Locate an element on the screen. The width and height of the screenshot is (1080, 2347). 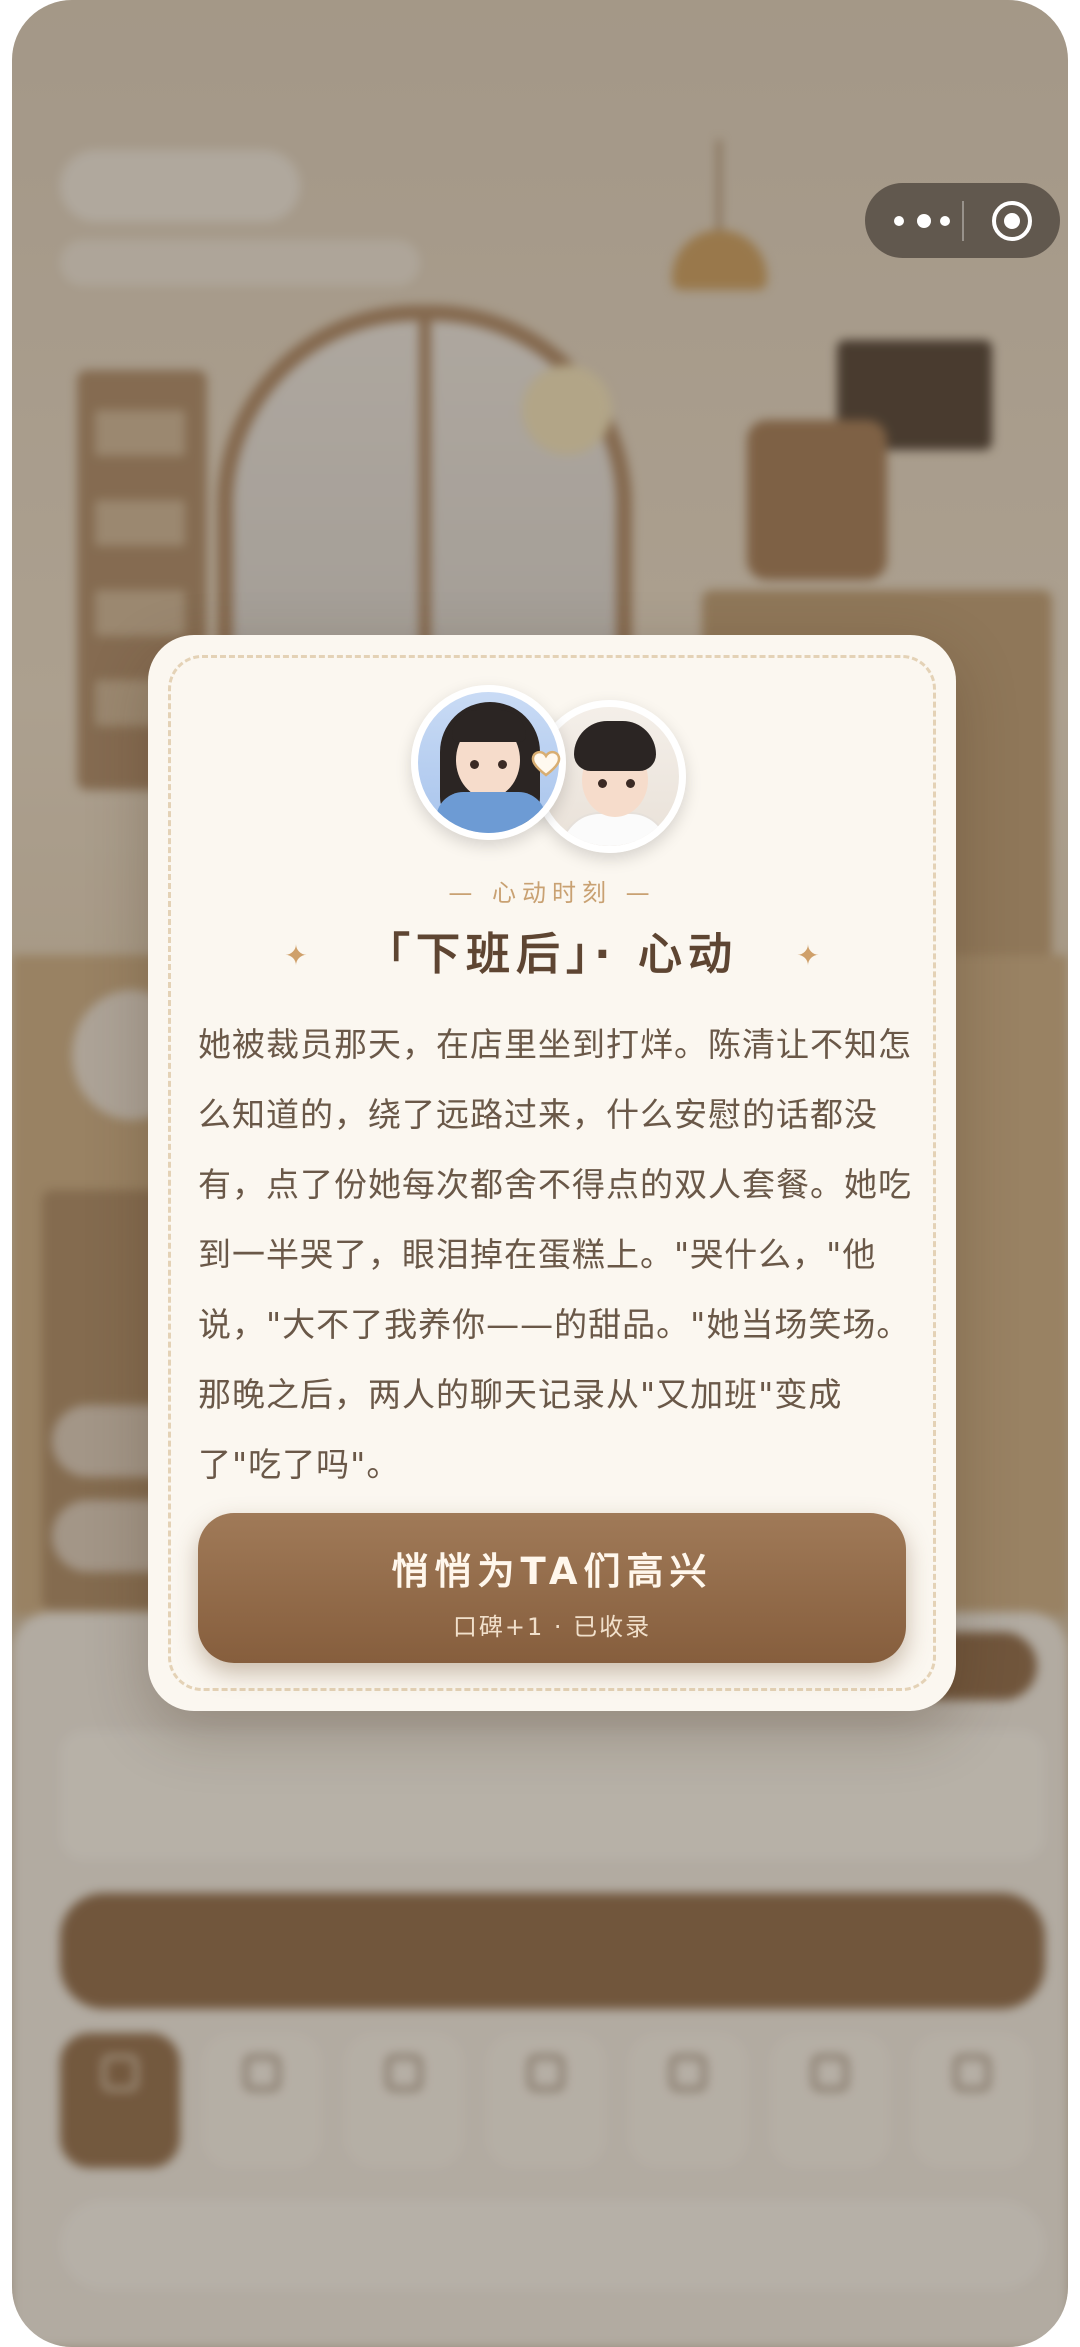
modal-title: 「下班后」· 心动 is located at coordinates (552, 954).